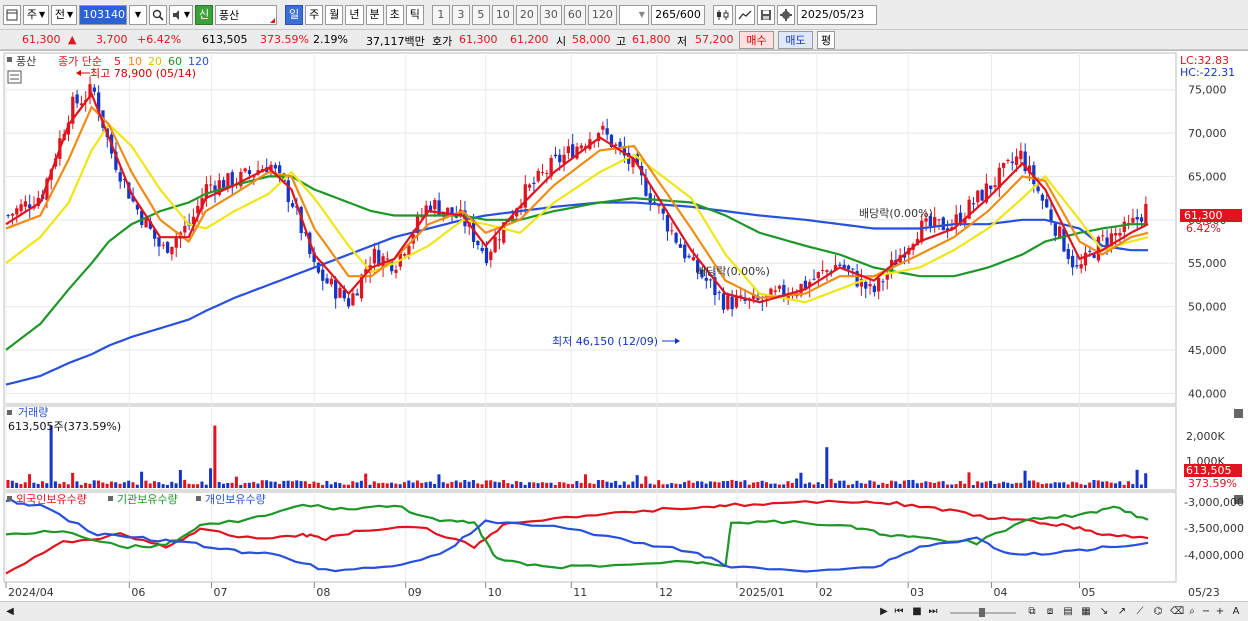 This screenshot has height=621, width=1248. Describe the element at coordinates (31, 14) in the screenshot. I see `mode-label: 주` at that location.